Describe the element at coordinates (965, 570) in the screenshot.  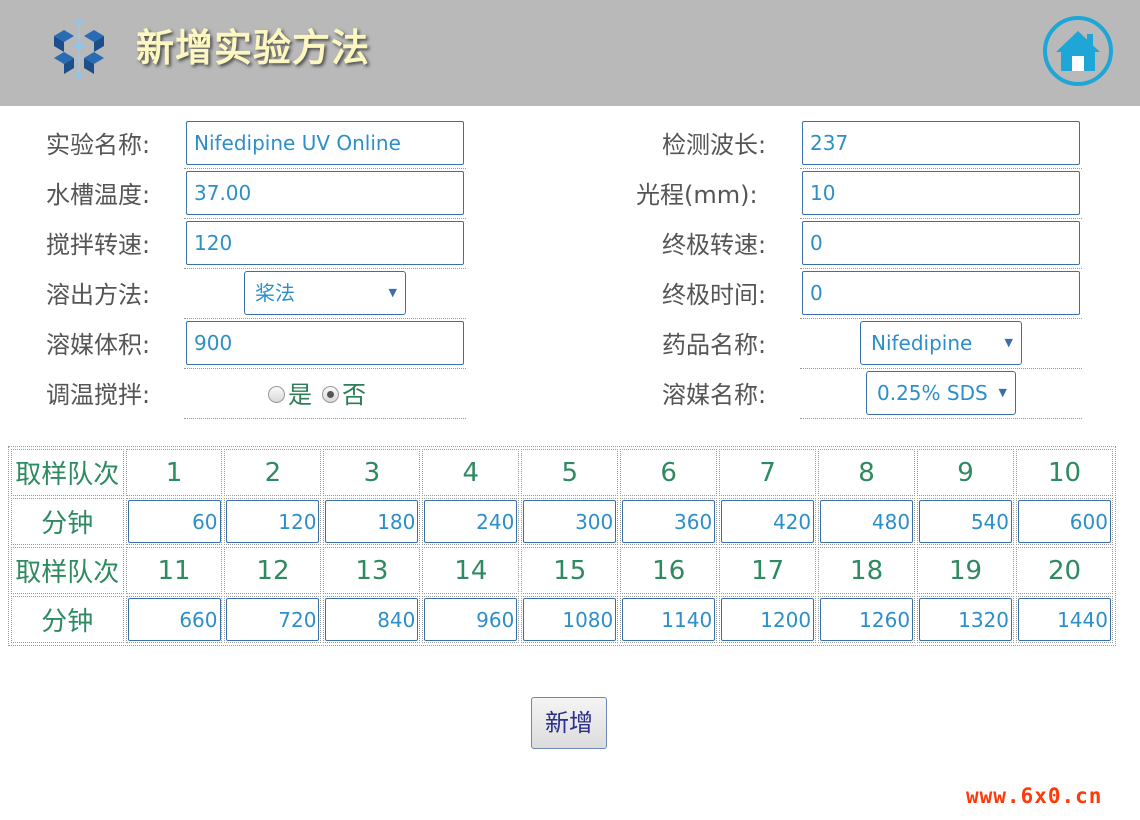
I see `sampling-seq-cell: 19` at that location.